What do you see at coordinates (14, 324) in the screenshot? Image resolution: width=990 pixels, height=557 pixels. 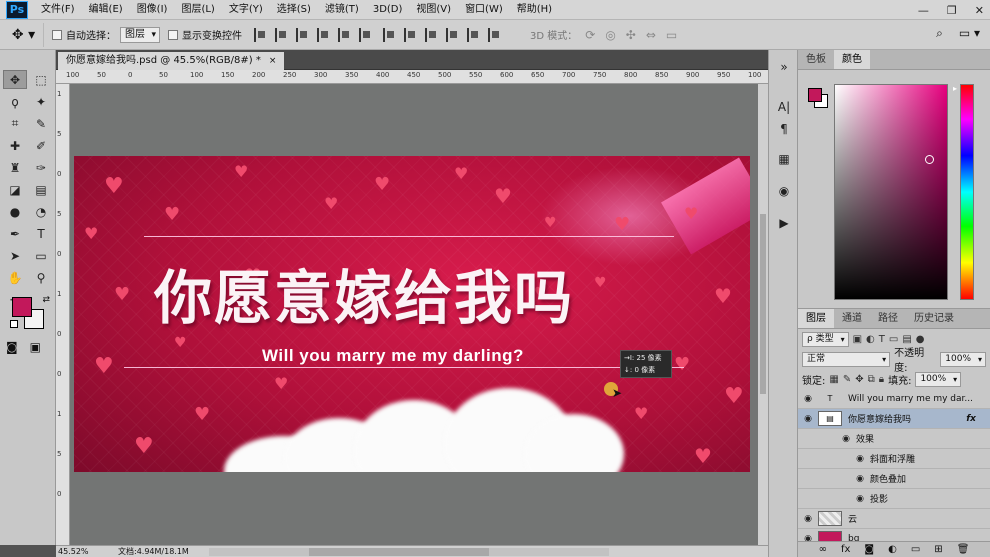 I see `default-colors-icon` at bounding box center [14, 324].